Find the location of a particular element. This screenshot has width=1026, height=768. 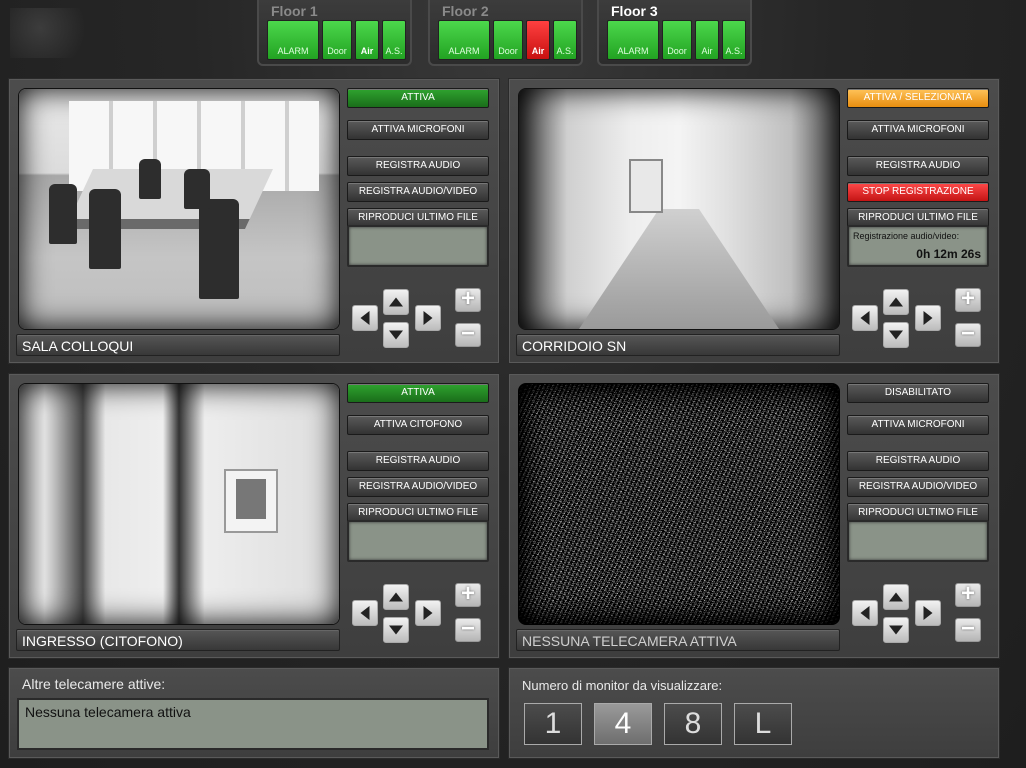

activate-selected-button: ATTIVA / SELEZIONATA is located at coordinates (918, 98).